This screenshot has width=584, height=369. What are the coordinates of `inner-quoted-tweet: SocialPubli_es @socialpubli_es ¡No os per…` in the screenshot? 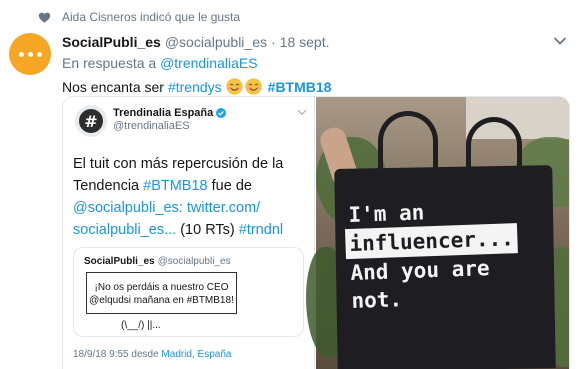 It's located at (188, 292).